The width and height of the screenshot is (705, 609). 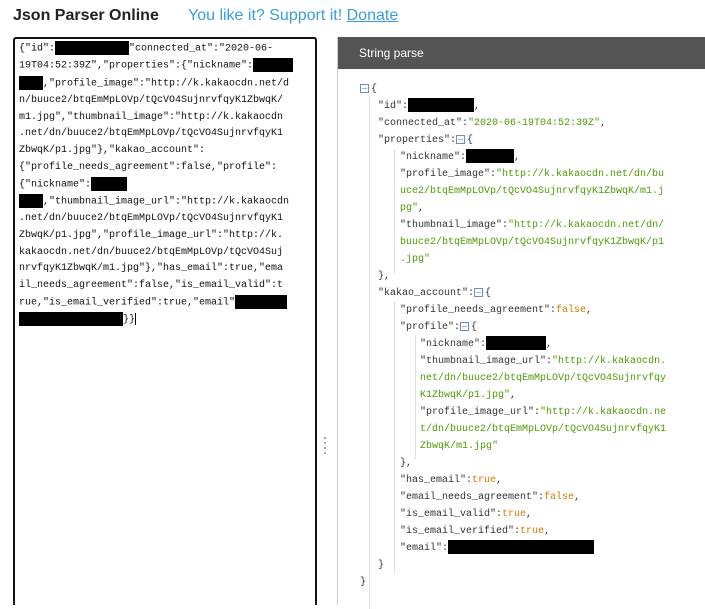 I want to click on editor-text-segment: }}, so click(x=129, y=320).